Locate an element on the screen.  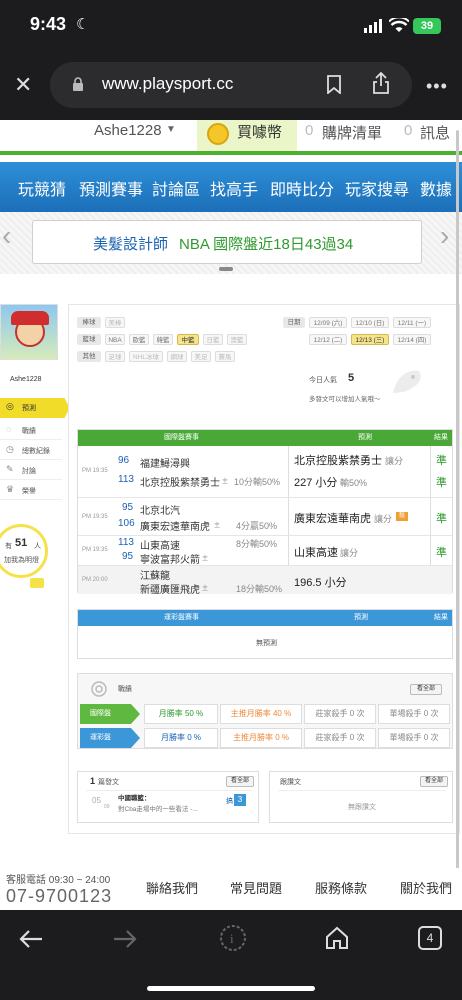
info-icon: i is located at coordinates (233, 938).